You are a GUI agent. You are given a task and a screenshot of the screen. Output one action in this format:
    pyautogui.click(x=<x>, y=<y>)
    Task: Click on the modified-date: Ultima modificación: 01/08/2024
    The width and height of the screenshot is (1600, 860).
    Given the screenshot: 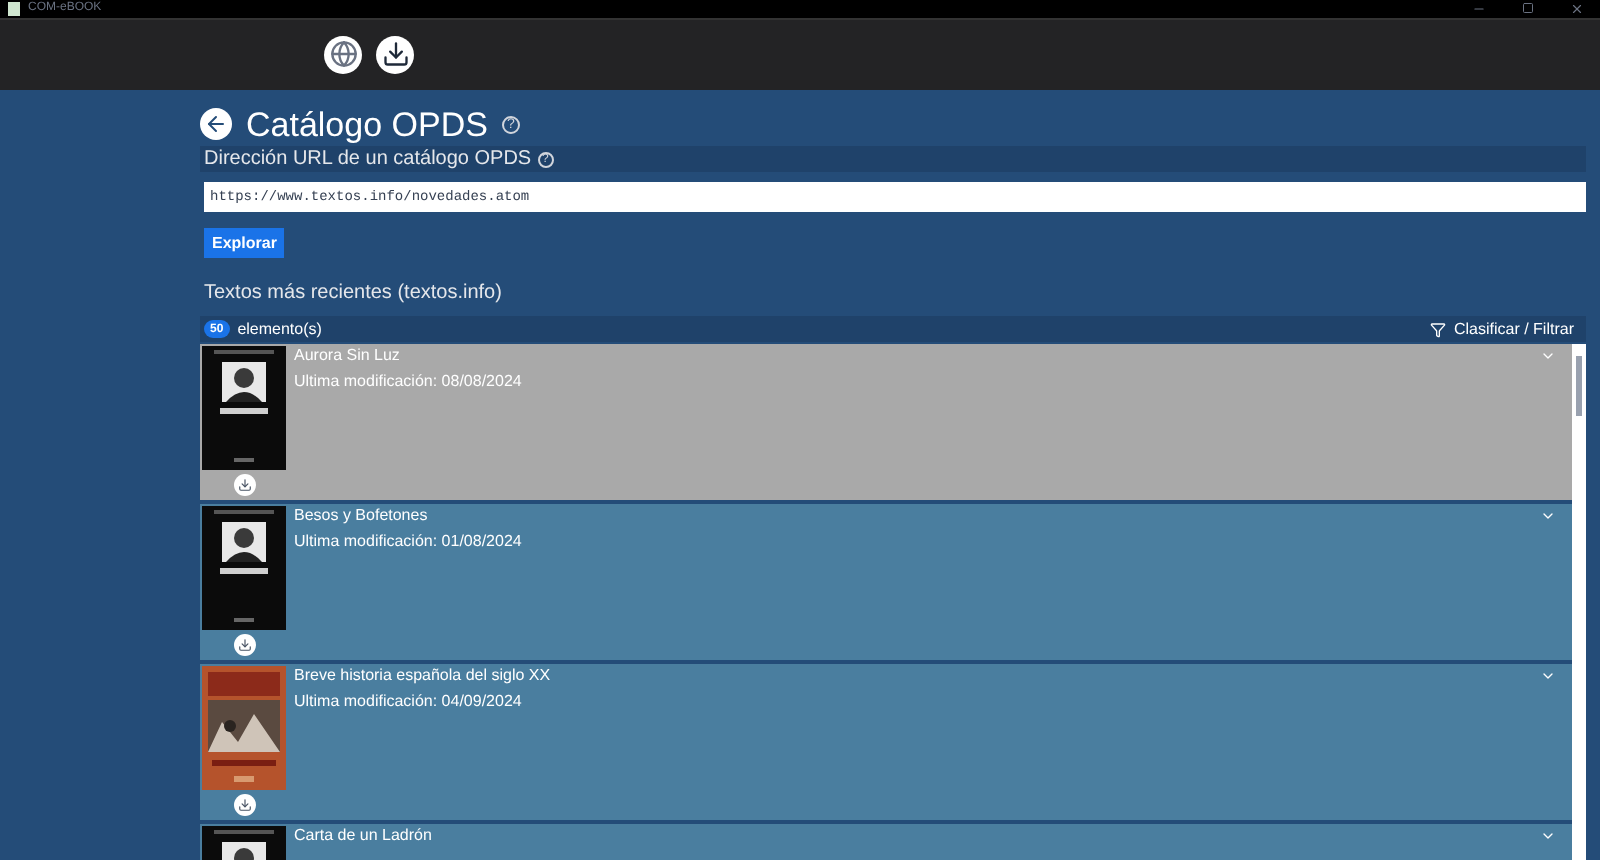 What is the action you would take?
    pyautogui.click(x=409, y=542)
    